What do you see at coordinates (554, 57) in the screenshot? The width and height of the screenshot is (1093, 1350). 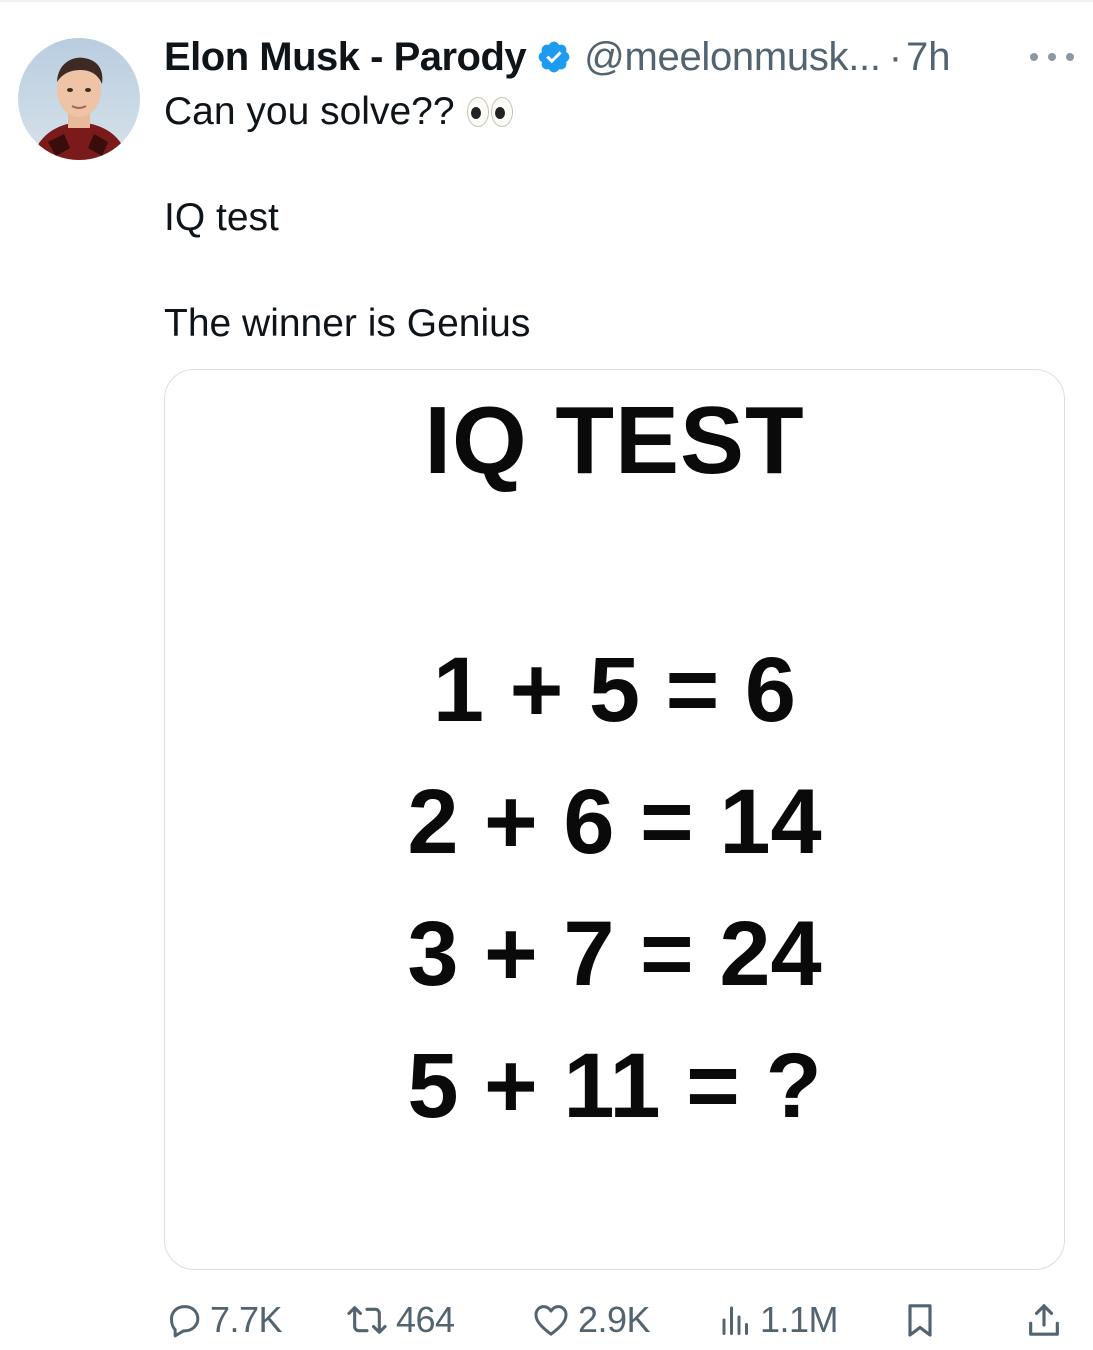 I see `verified-icon` at bounding box center [554, 57].